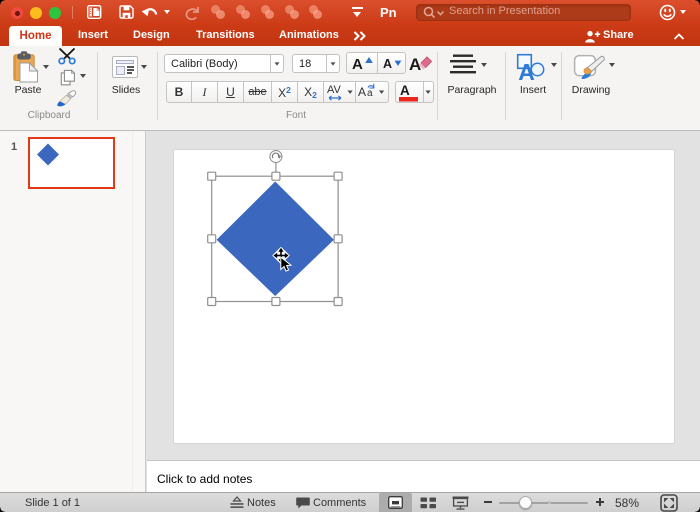  Describe the element at coordinates (334, 90) in the screenshot. I see `svg-text: AV` at that location.